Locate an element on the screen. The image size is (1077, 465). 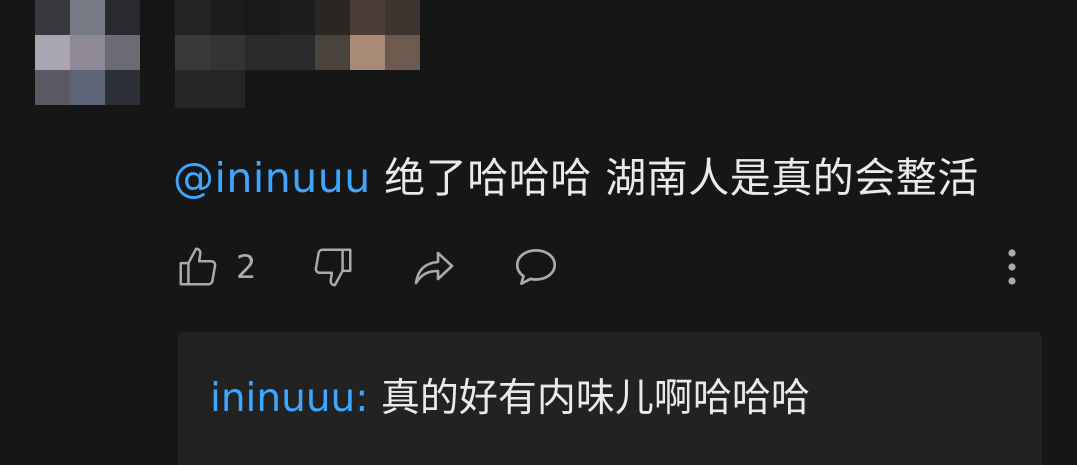
thumbs-down-icon is located at coordinates (333, 267).